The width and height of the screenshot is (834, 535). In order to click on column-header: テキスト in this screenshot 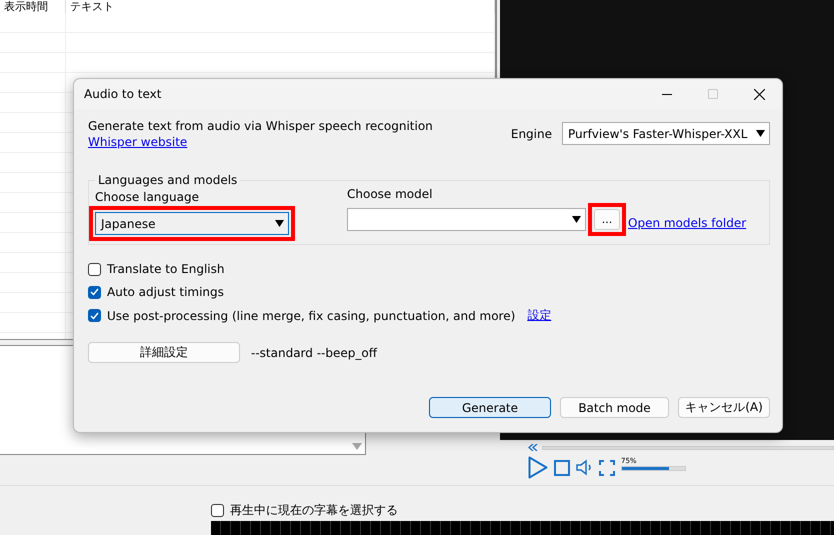, I will do `click(280, 6)`.